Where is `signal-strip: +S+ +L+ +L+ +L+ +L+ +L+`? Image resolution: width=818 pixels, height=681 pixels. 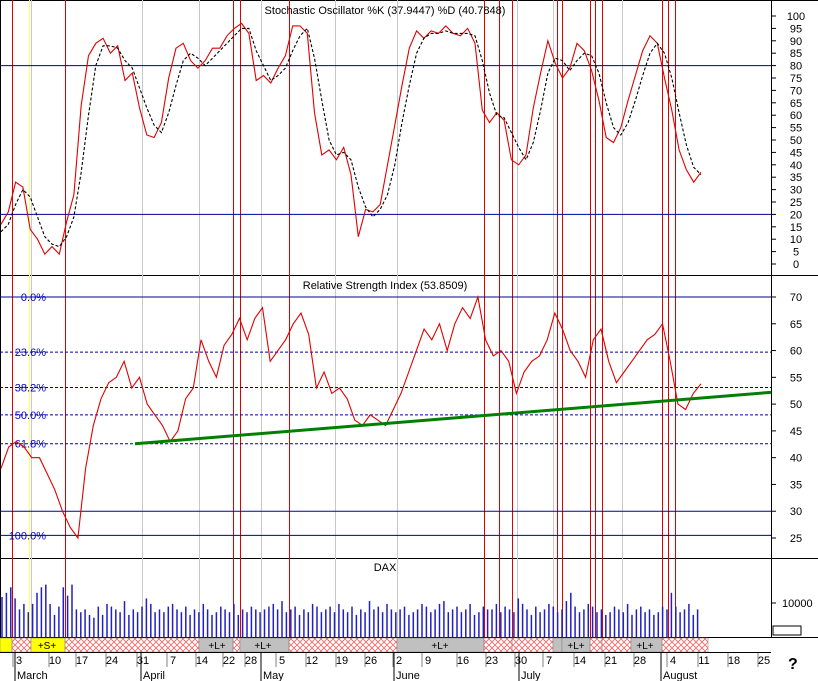 signal-strip: +S+ +L+ +L+ +L+ +L+ +L+ is located at coordinates (354, 645).